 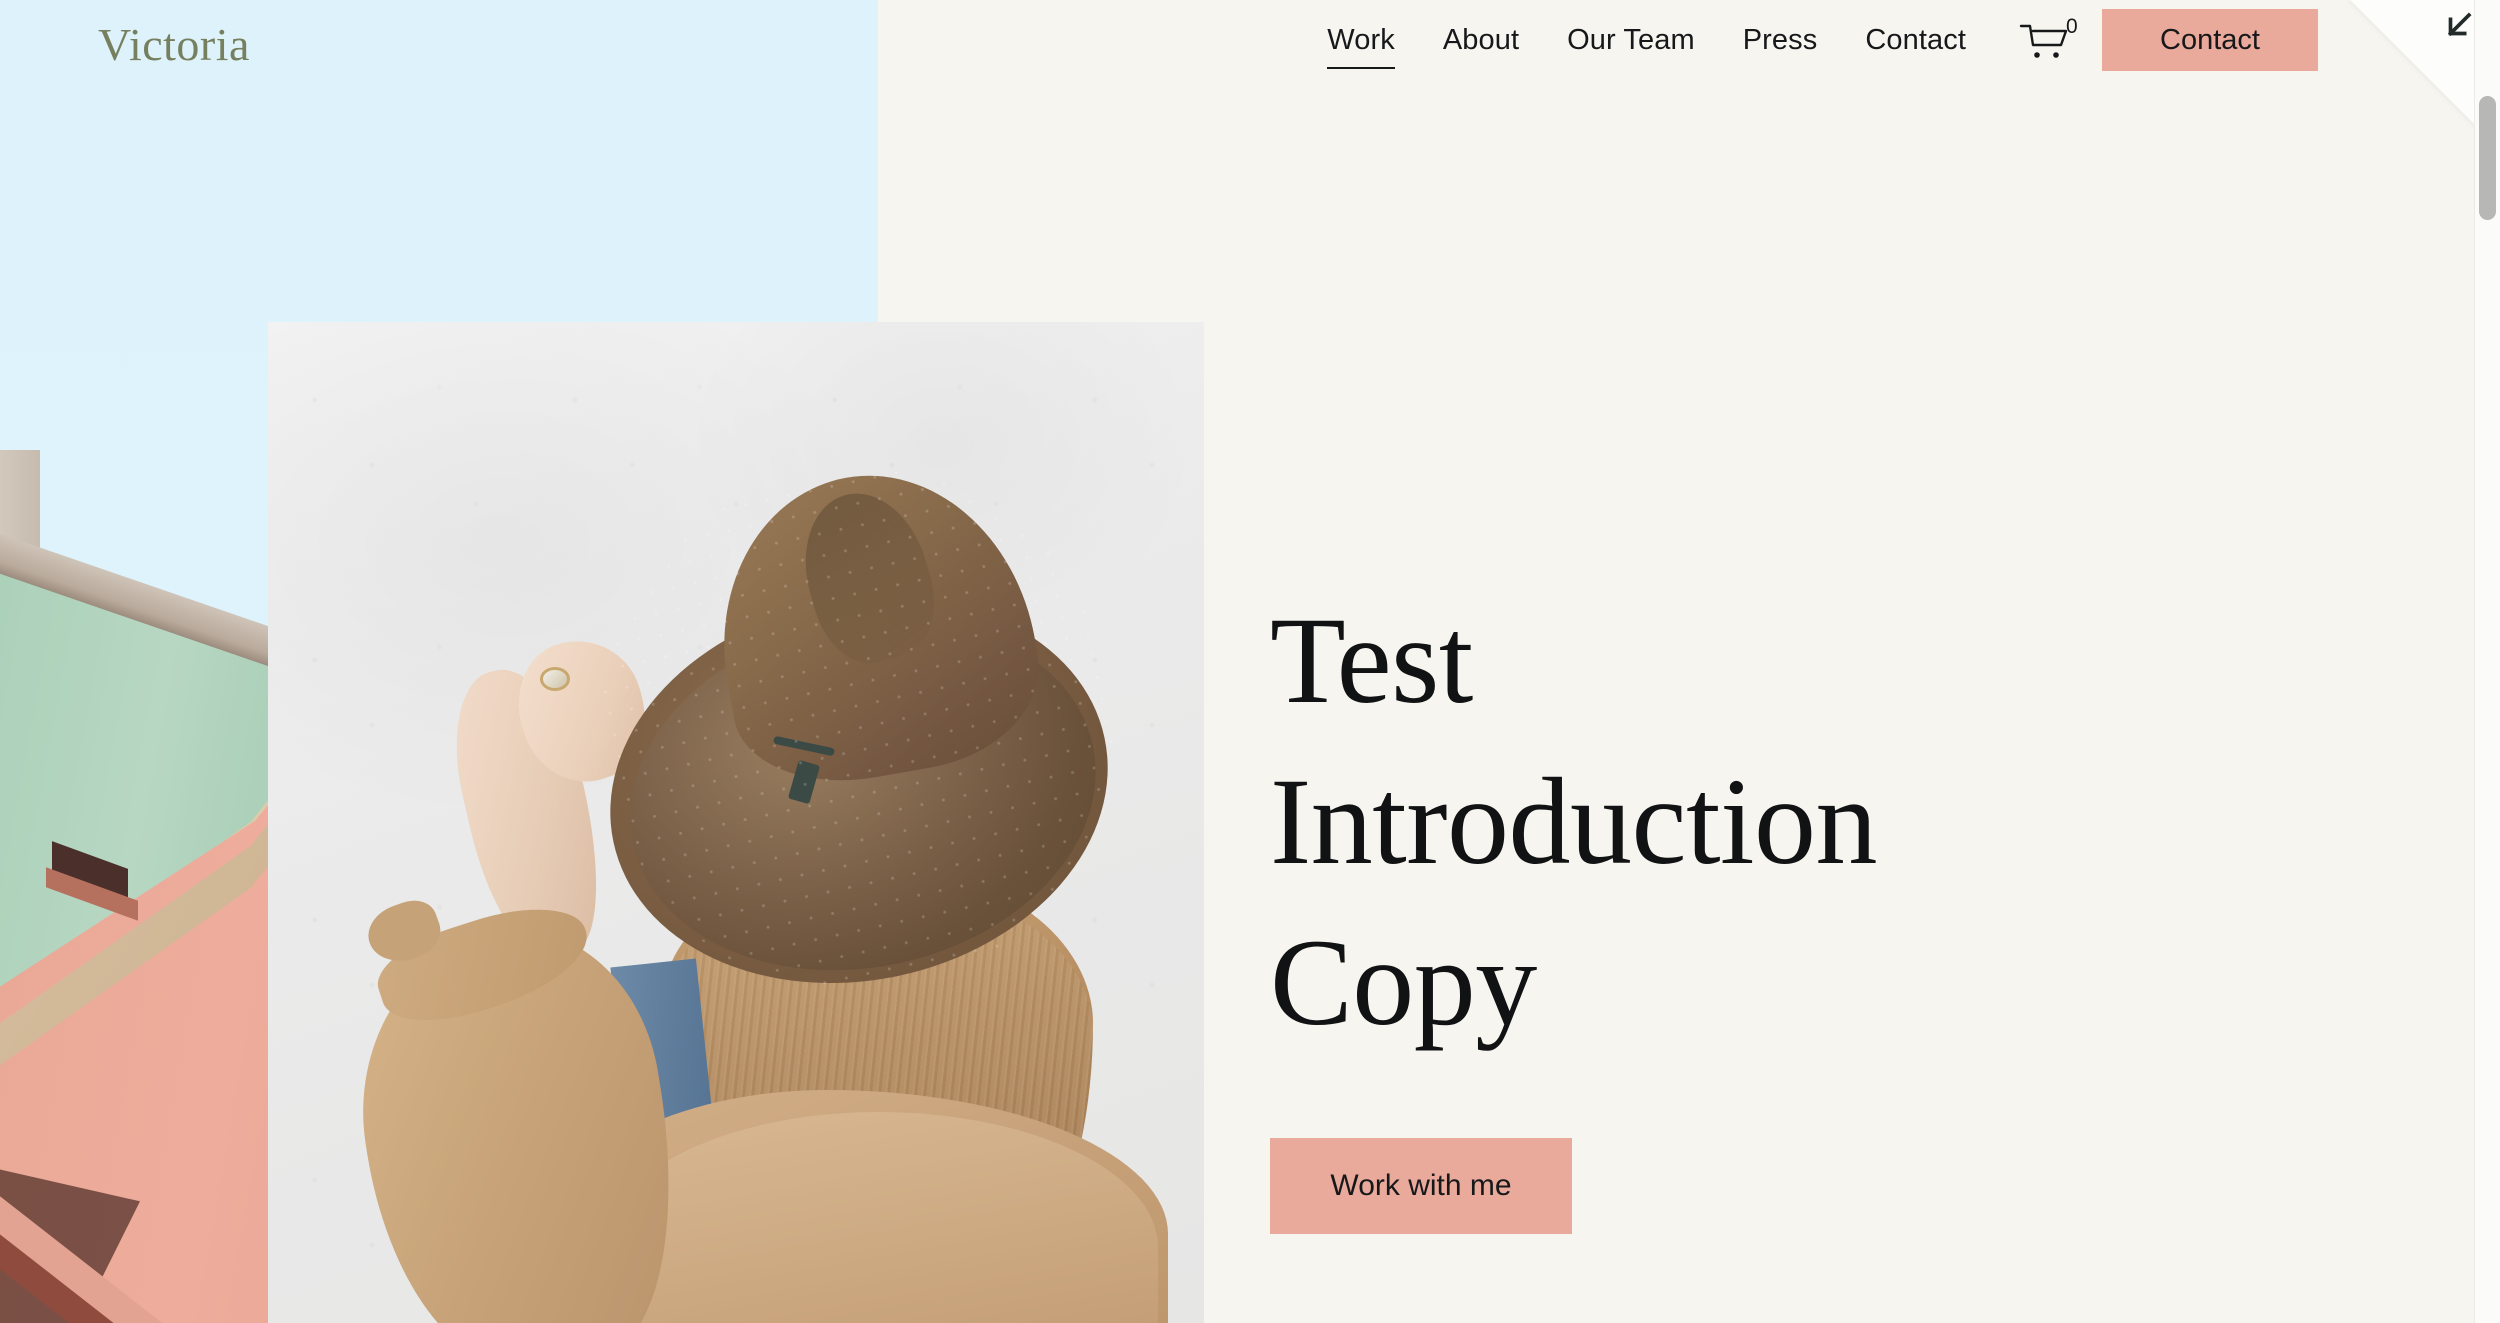 I want to click on nav-item-about: About, so click(x=1481, y=40).